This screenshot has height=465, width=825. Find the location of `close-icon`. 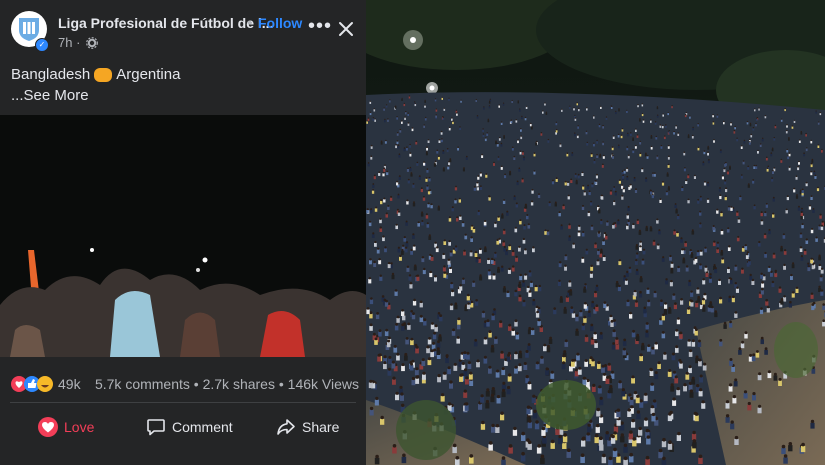

close-icon is located at coordinates (346, 29).